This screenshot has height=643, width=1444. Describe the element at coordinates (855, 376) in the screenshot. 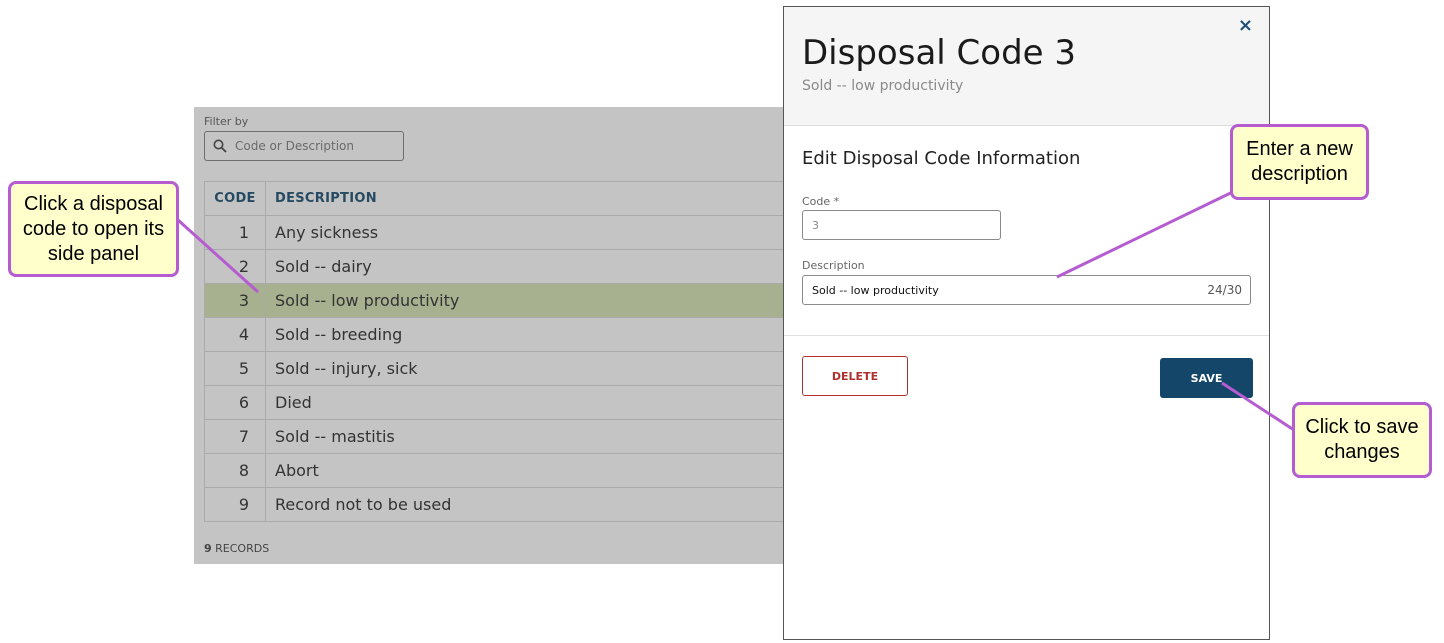

I see `delete-button: DELETE` at that location.